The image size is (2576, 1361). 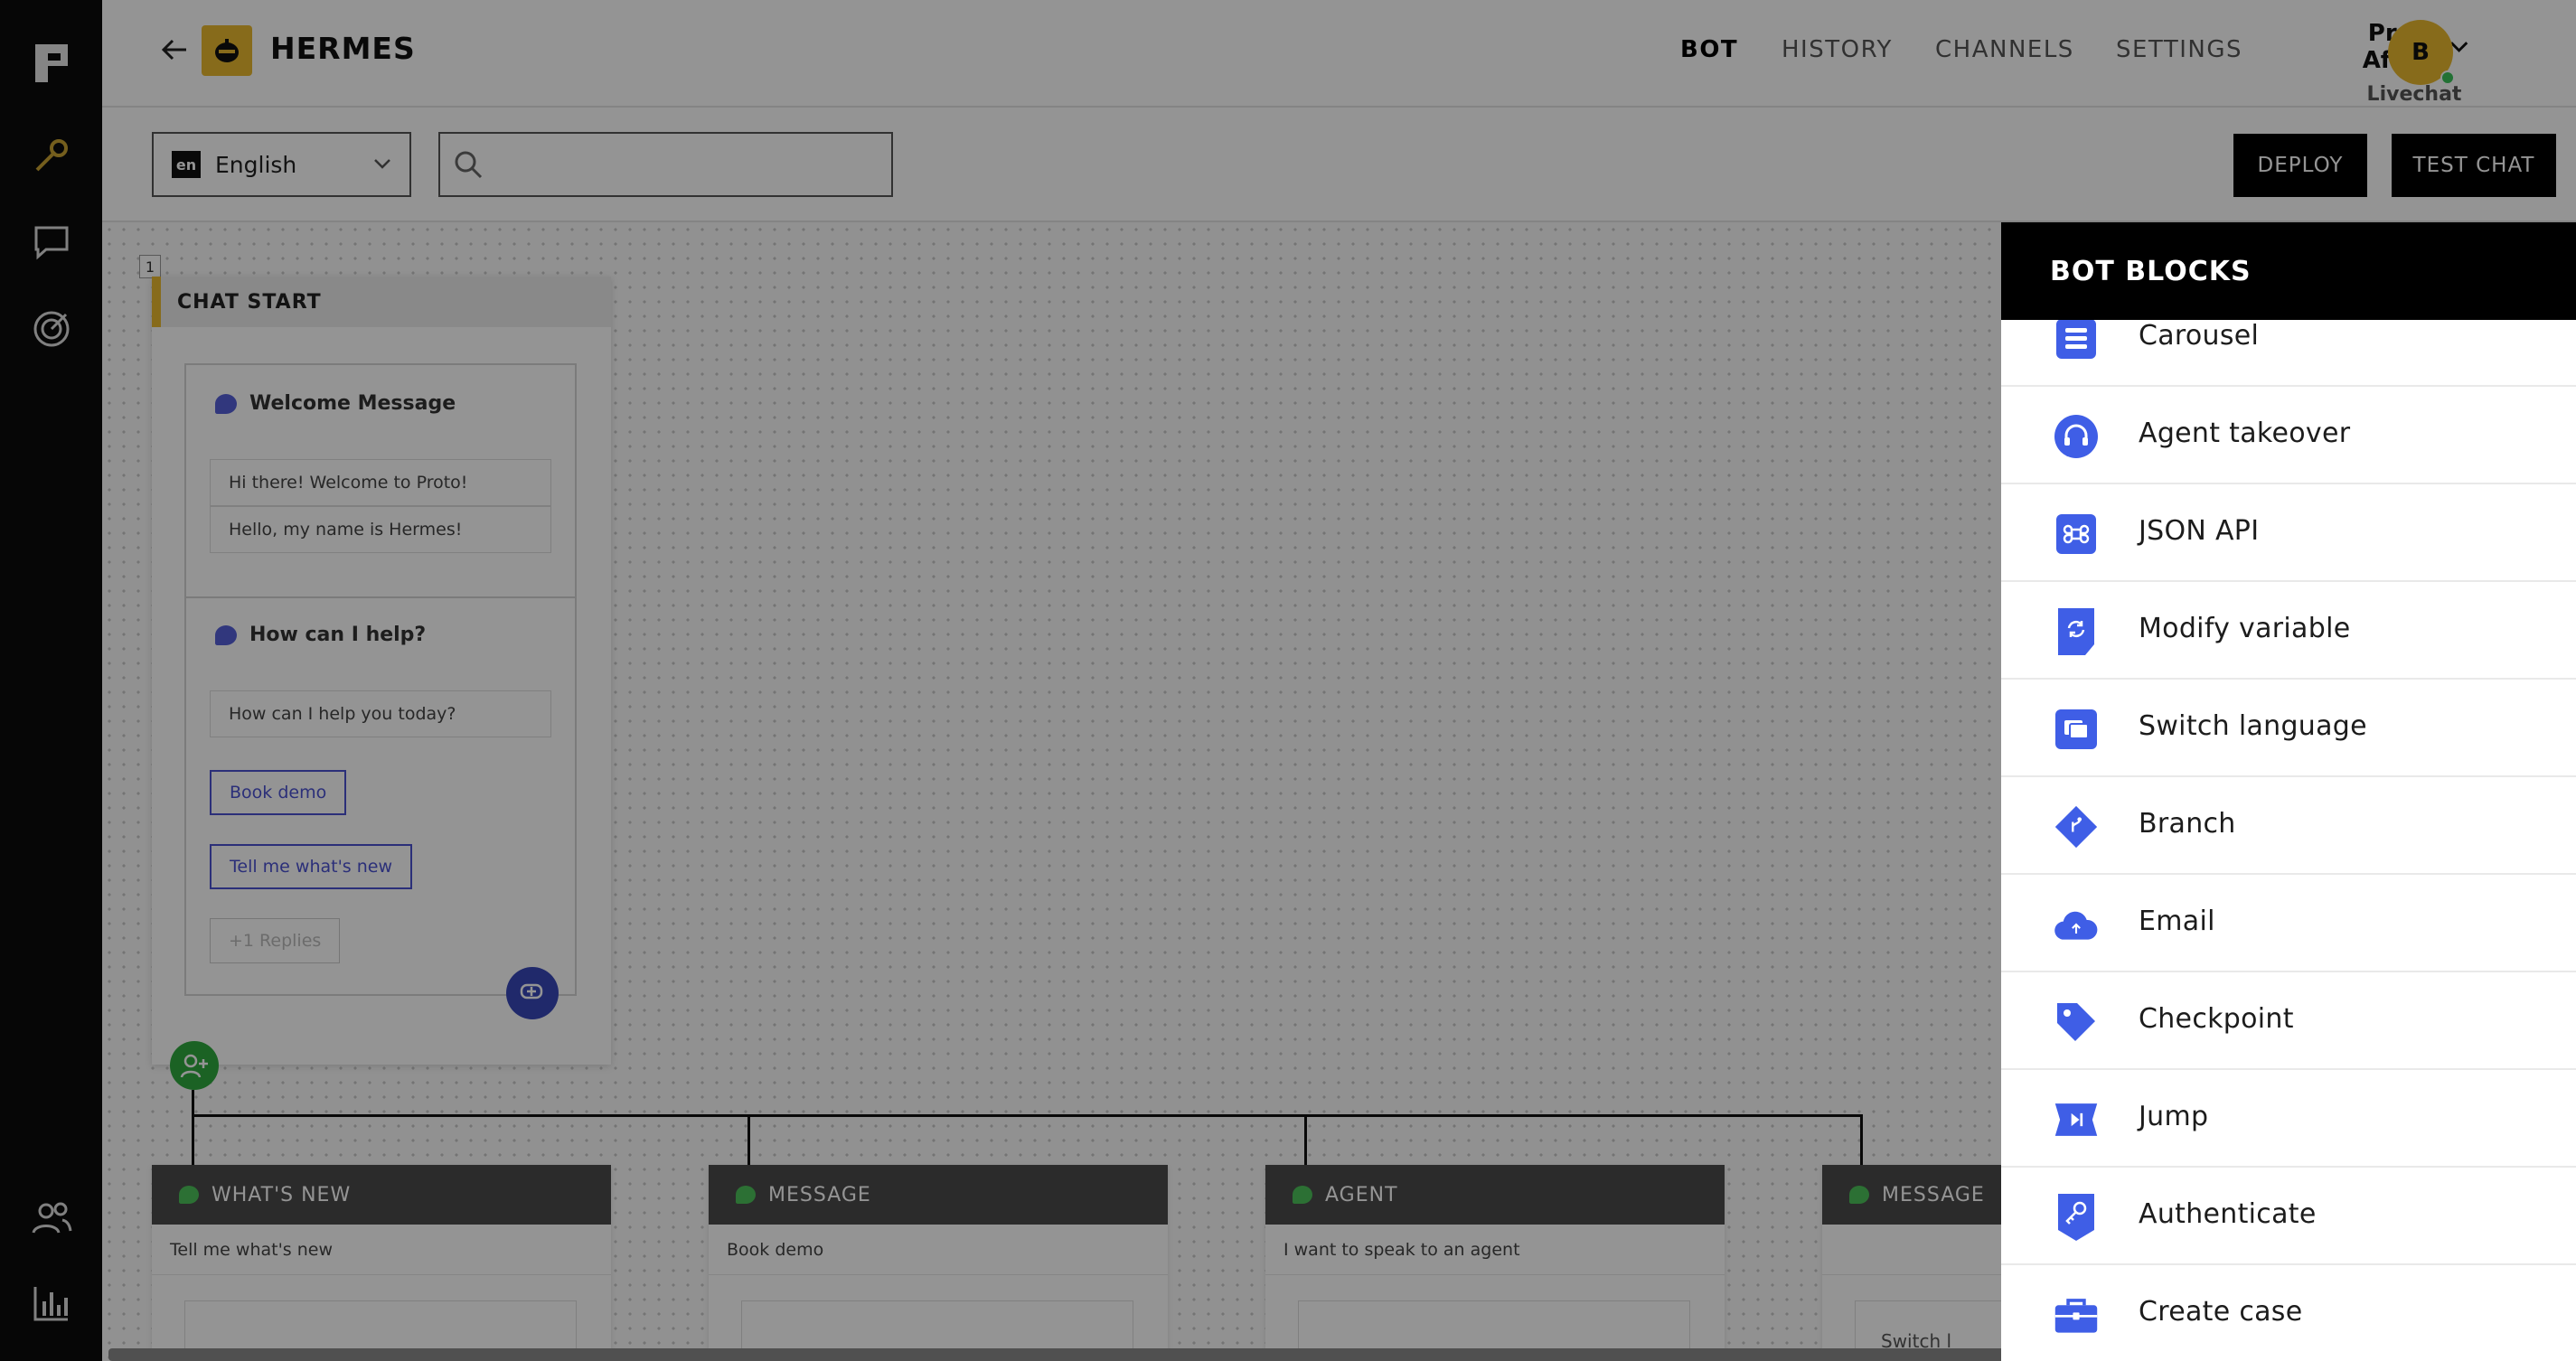 I want to click on carousel-icon, so click(x=2076, y=338).